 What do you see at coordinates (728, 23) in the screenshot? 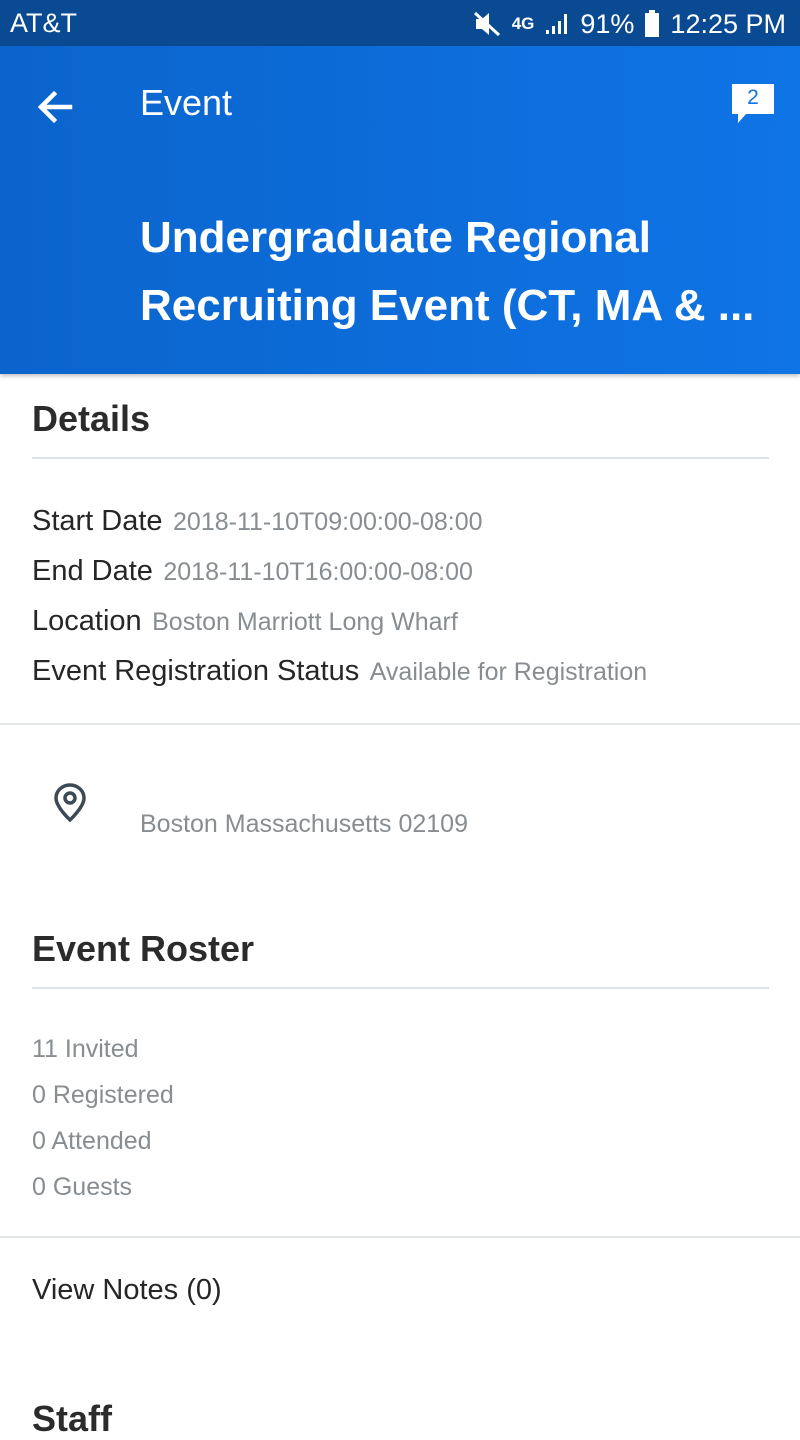
I see `clock: 12:25 PM` at bounding box center [728, 23].